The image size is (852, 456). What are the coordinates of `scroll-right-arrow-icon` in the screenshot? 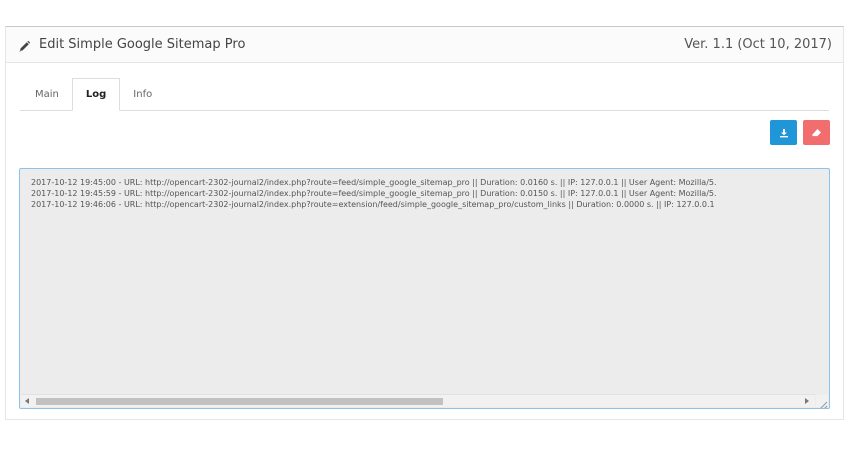 It's located at (807, 401).